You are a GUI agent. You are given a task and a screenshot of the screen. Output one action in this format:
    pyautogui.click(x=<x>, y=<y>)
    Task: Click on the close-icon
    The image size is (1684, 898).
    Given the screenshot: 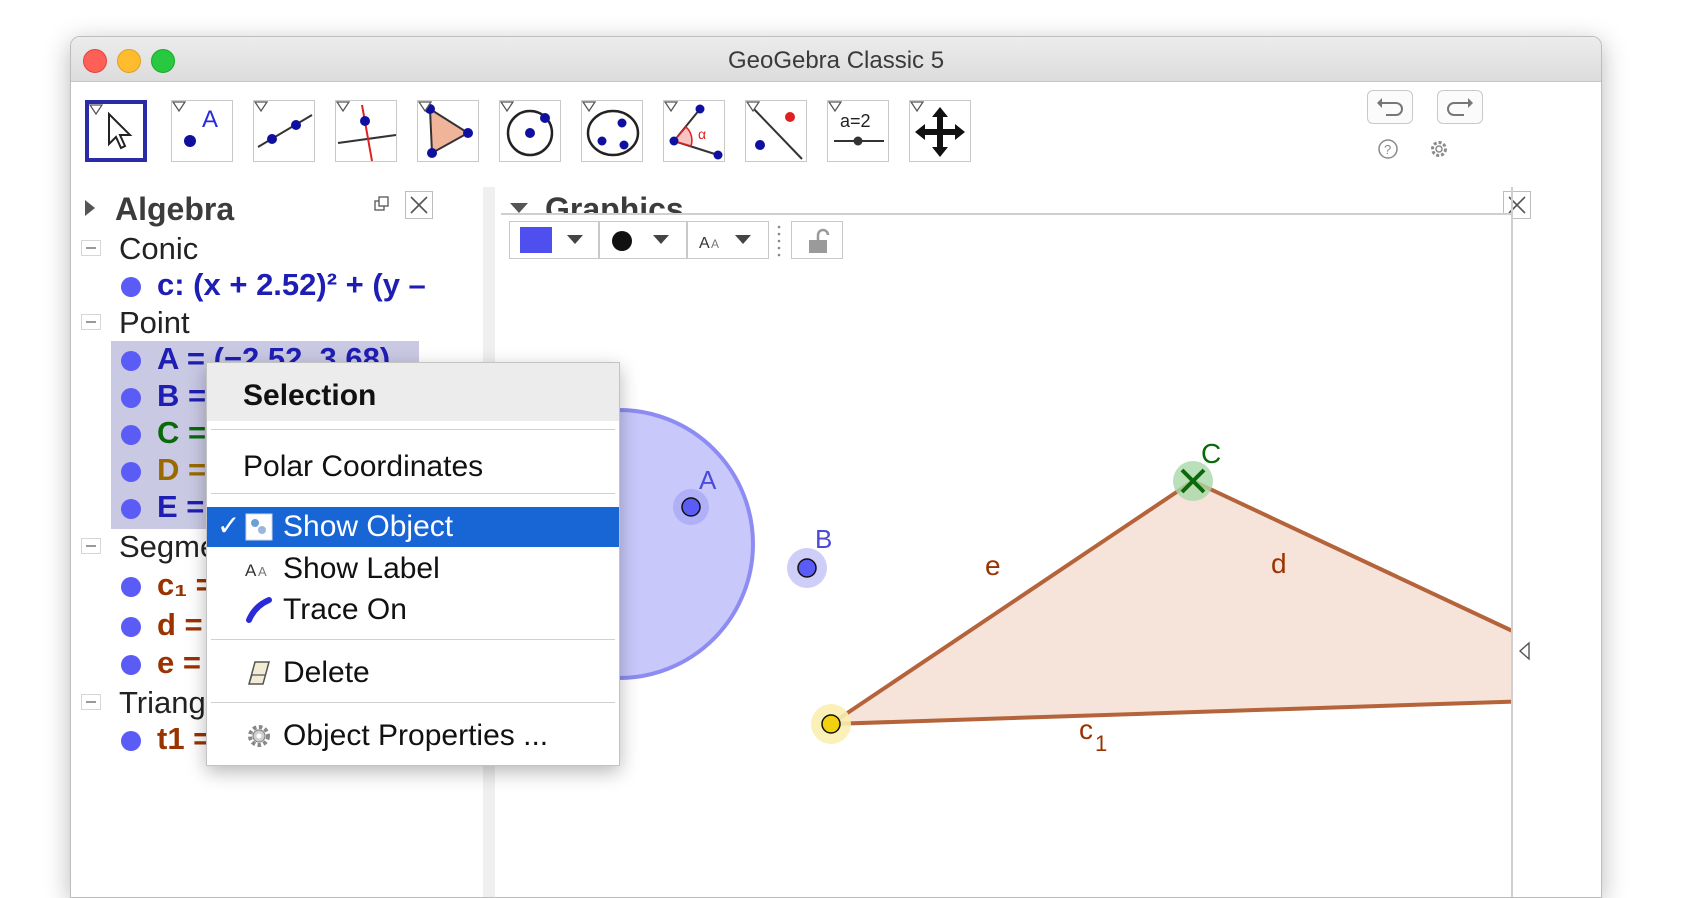 What is the action you would take?
    pyautogui.click(x=419, y=205)
    